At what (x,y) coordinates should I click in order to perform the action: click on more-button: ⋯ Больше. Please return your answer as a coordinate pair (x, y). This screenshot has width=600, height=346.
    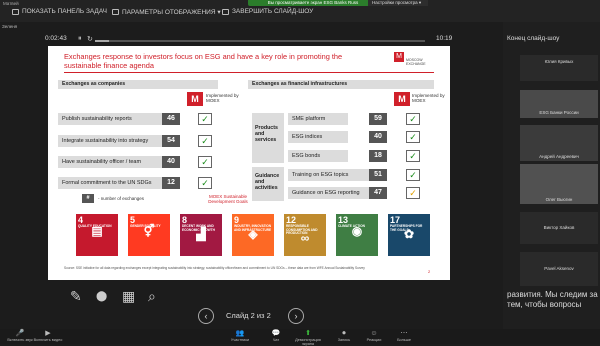
    Looking at the image, I should click on (404, 336).